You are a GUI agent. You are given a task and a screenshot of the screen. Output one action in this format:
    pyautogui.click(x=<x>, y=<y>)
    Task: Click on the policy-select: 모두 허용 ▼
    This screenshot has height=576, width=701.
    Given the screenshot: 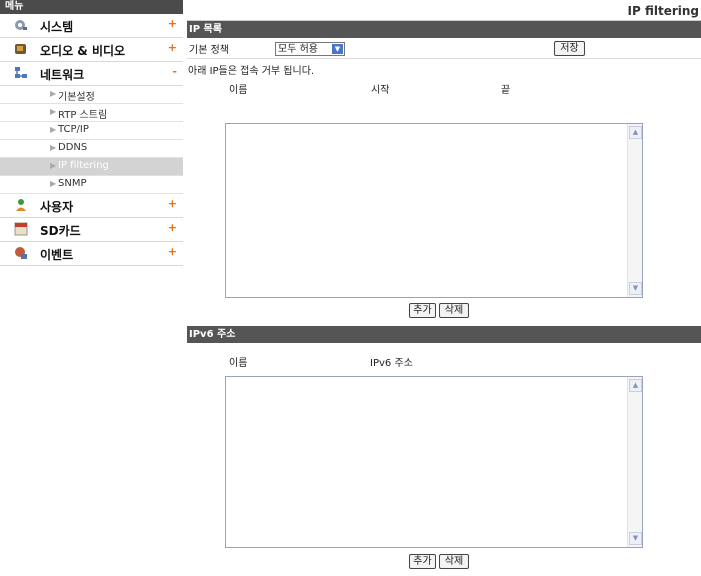 What is the action you would take?
    pyautogui.click(x=310, y=49)
    